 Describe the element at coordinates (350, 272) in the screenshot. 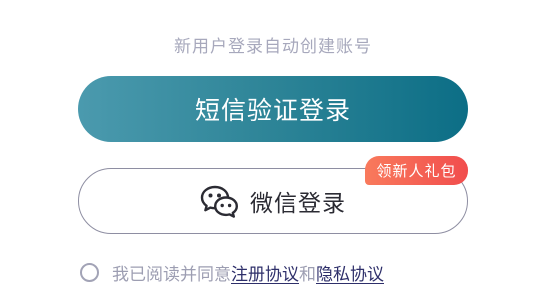

I see `privacy-agreement-link: 隐私协议` at that location.